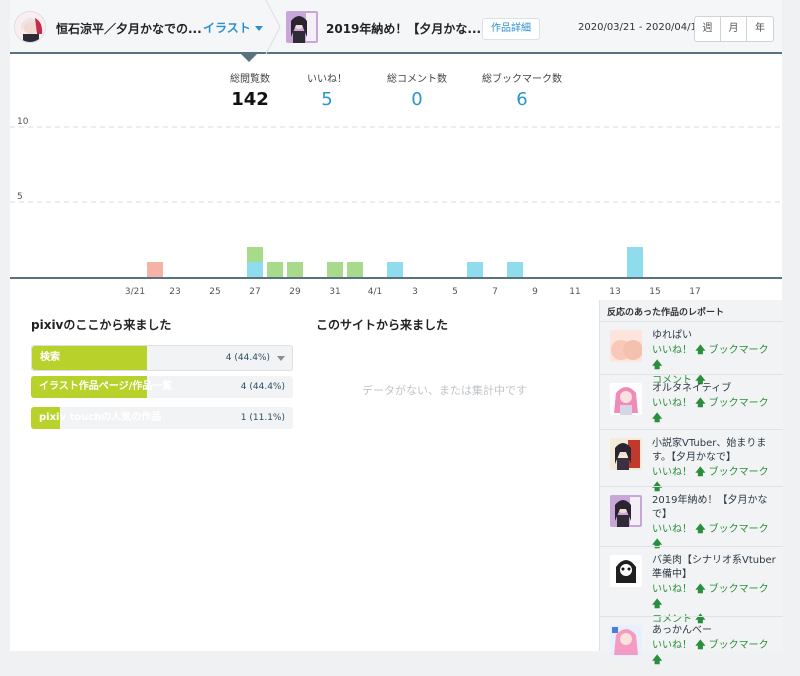 The height and width of the screenshot is (676, 800). Describe the element at coordinates (714, 523) in the screenshot. I see `reaction-text: 2019年納め！【夕月かなで】 いいね！ 🡅 ブックマーク 🡅` at that location.